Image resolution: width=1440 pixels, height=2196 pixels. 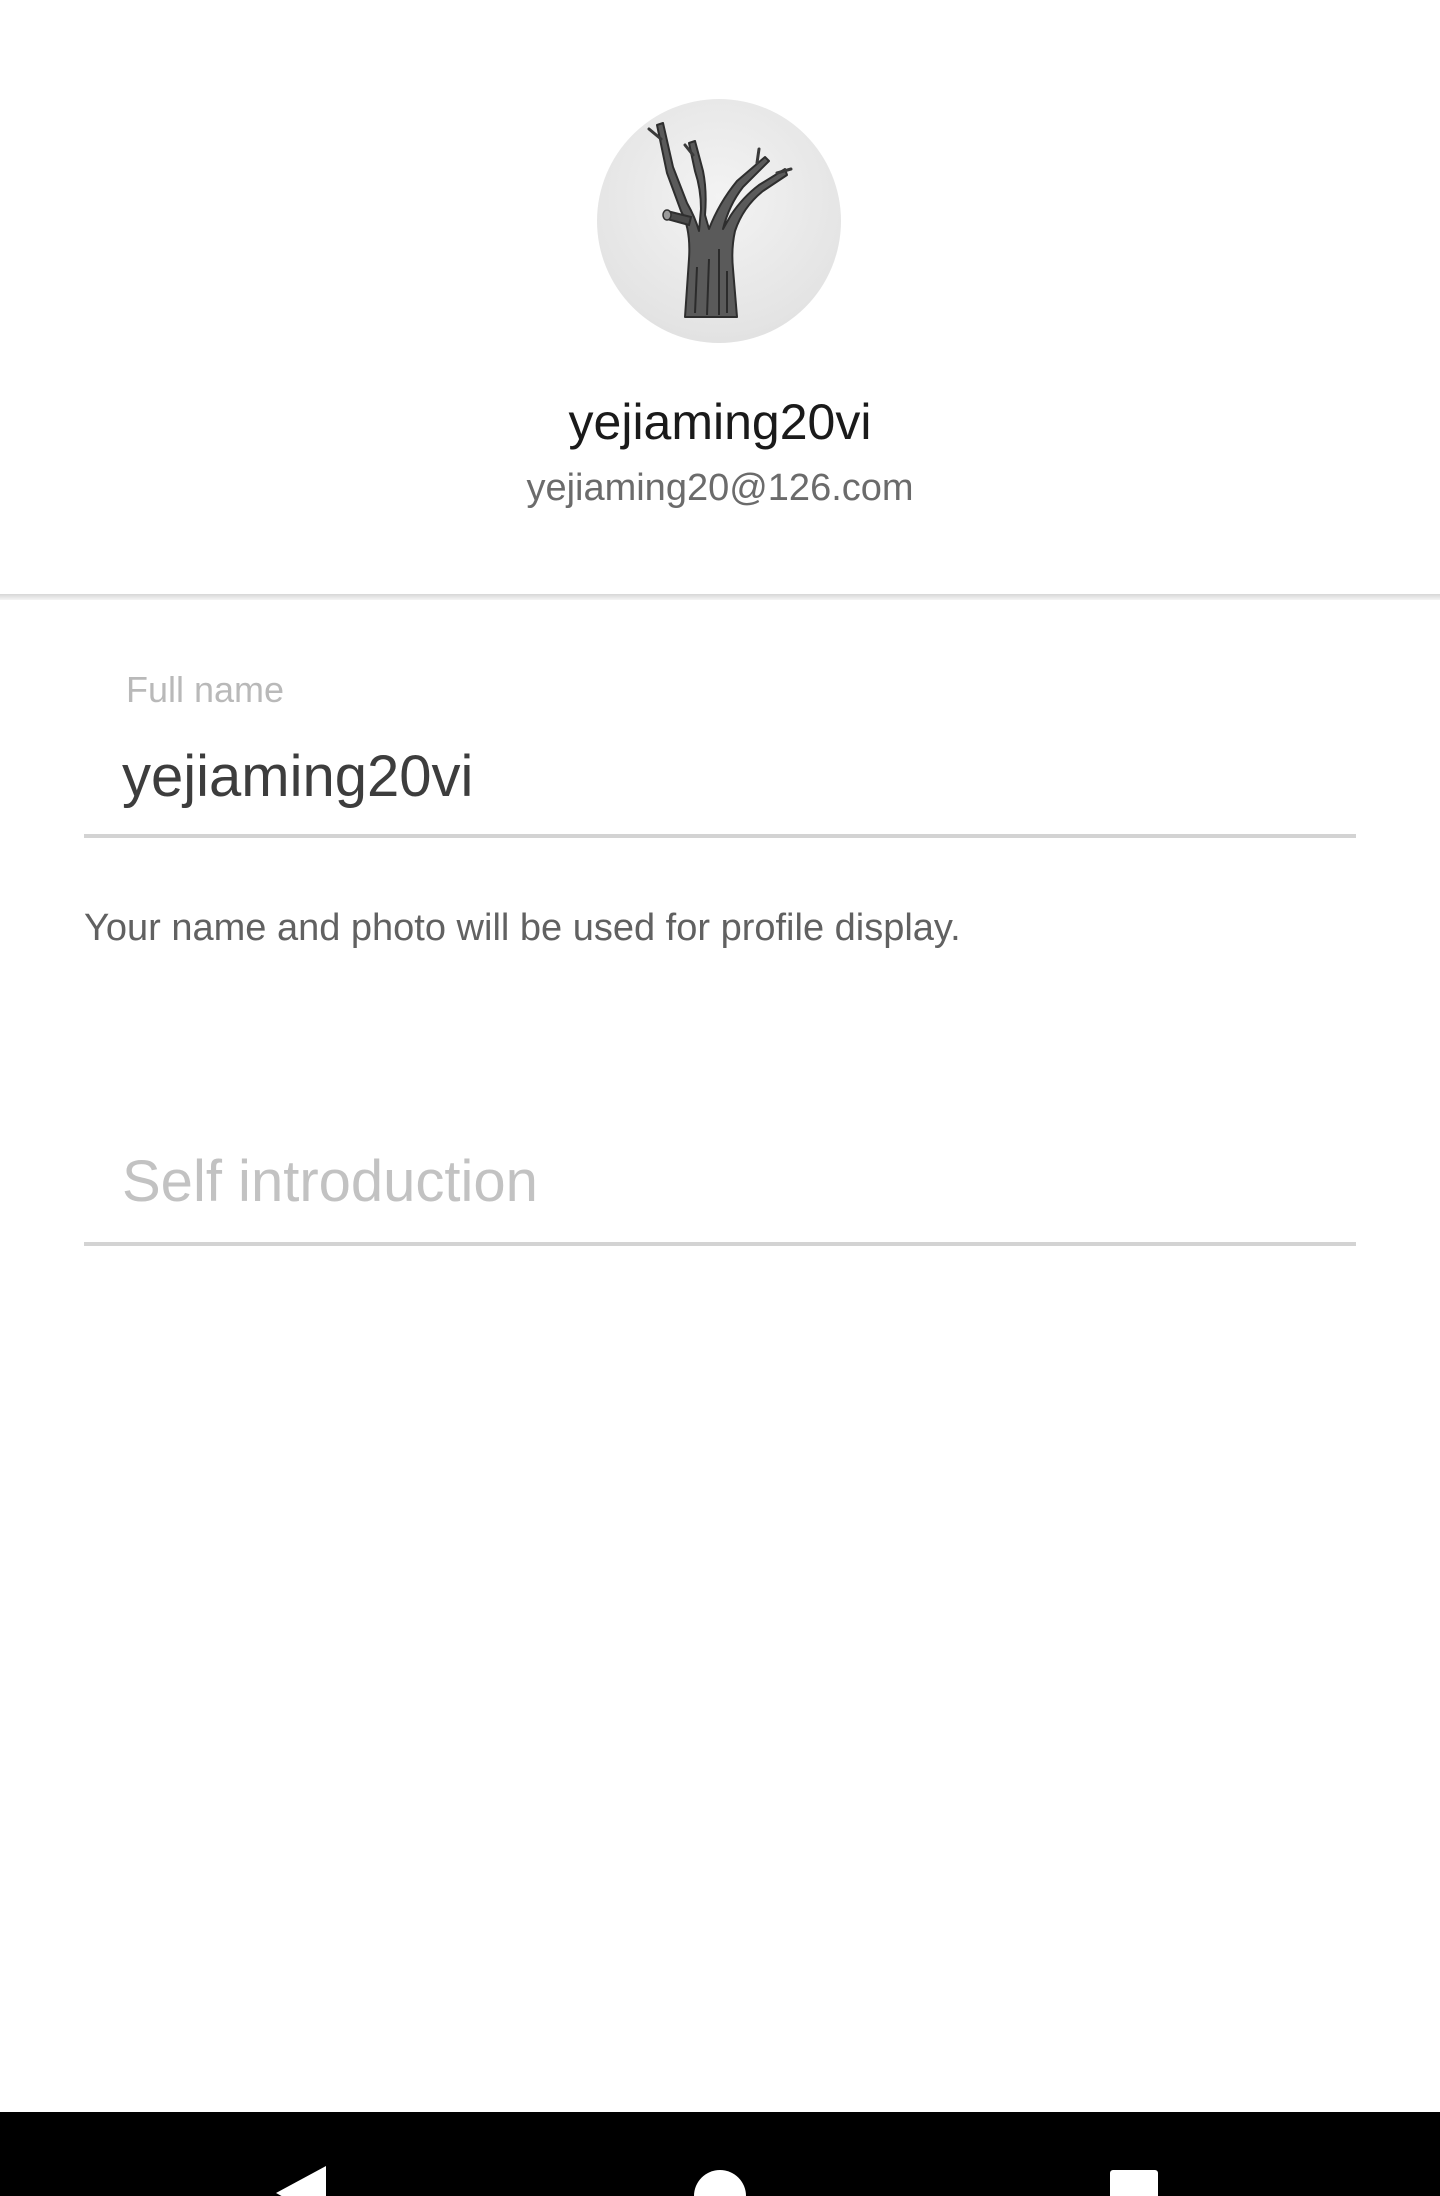 I want to click on header-divider, so click(x=720, y=597).